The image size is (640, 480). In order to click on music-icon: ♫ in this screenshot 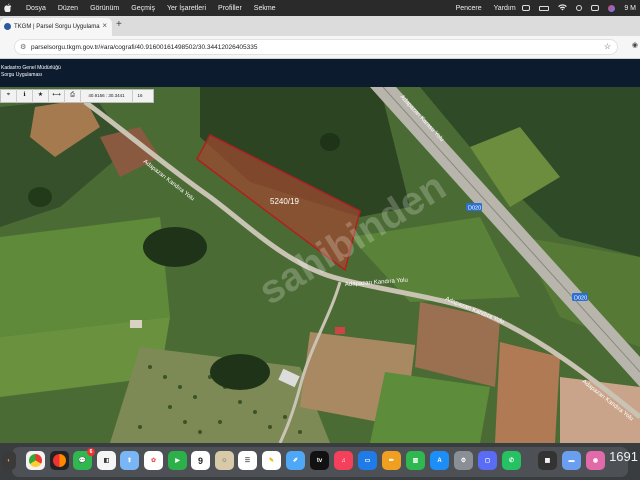, I will do `click(343, 460)`.